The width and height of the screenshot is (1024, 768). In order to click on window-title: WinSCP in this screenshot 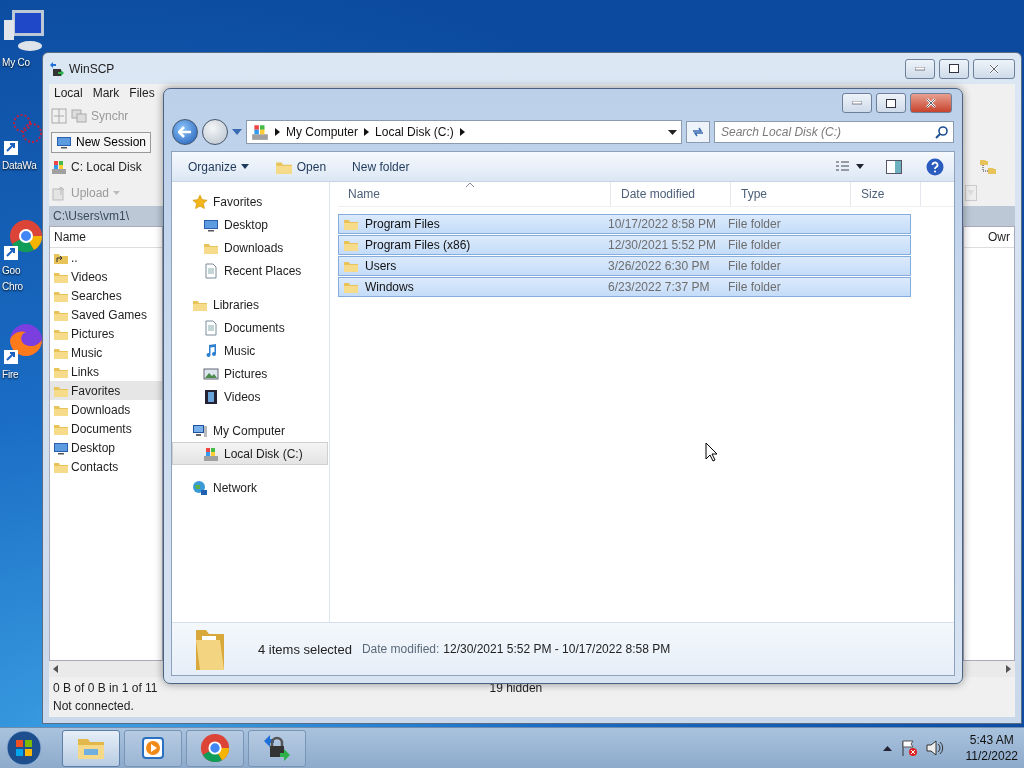, I will do `click(92, 68)`.